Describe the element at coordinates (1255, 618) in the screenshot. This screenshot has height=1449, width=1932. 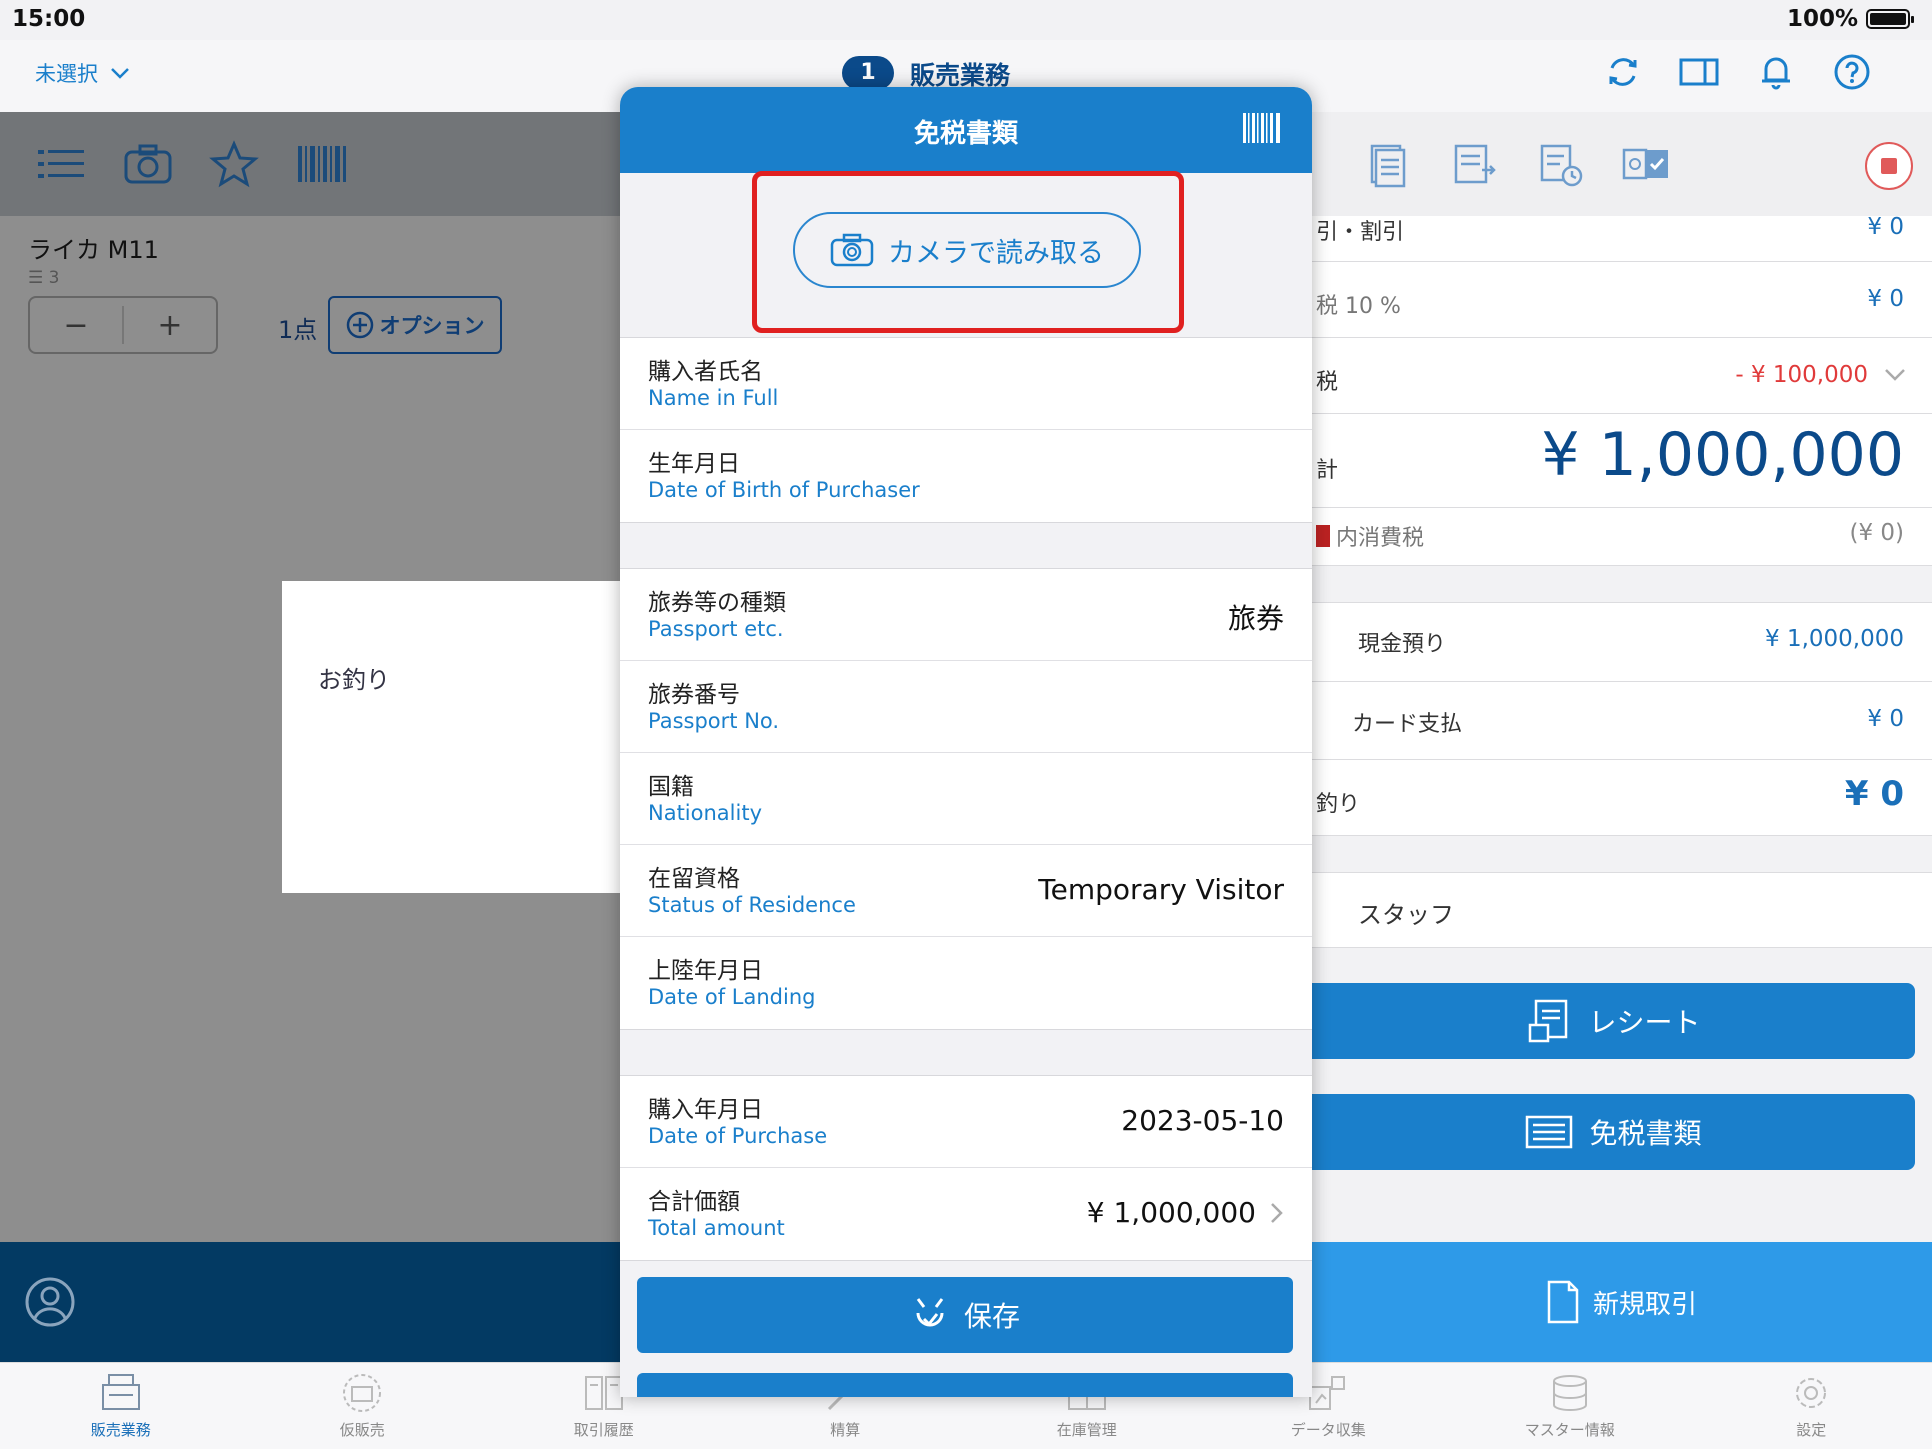
I see `field-value: 旅券` at that location.